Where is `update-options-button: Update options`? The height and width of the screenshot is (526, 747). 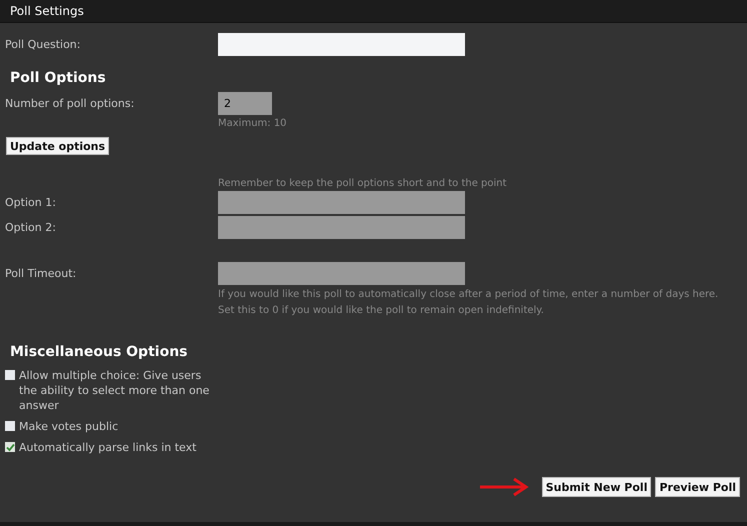
update-options-button: Update options is located at coordinates (58, 146).